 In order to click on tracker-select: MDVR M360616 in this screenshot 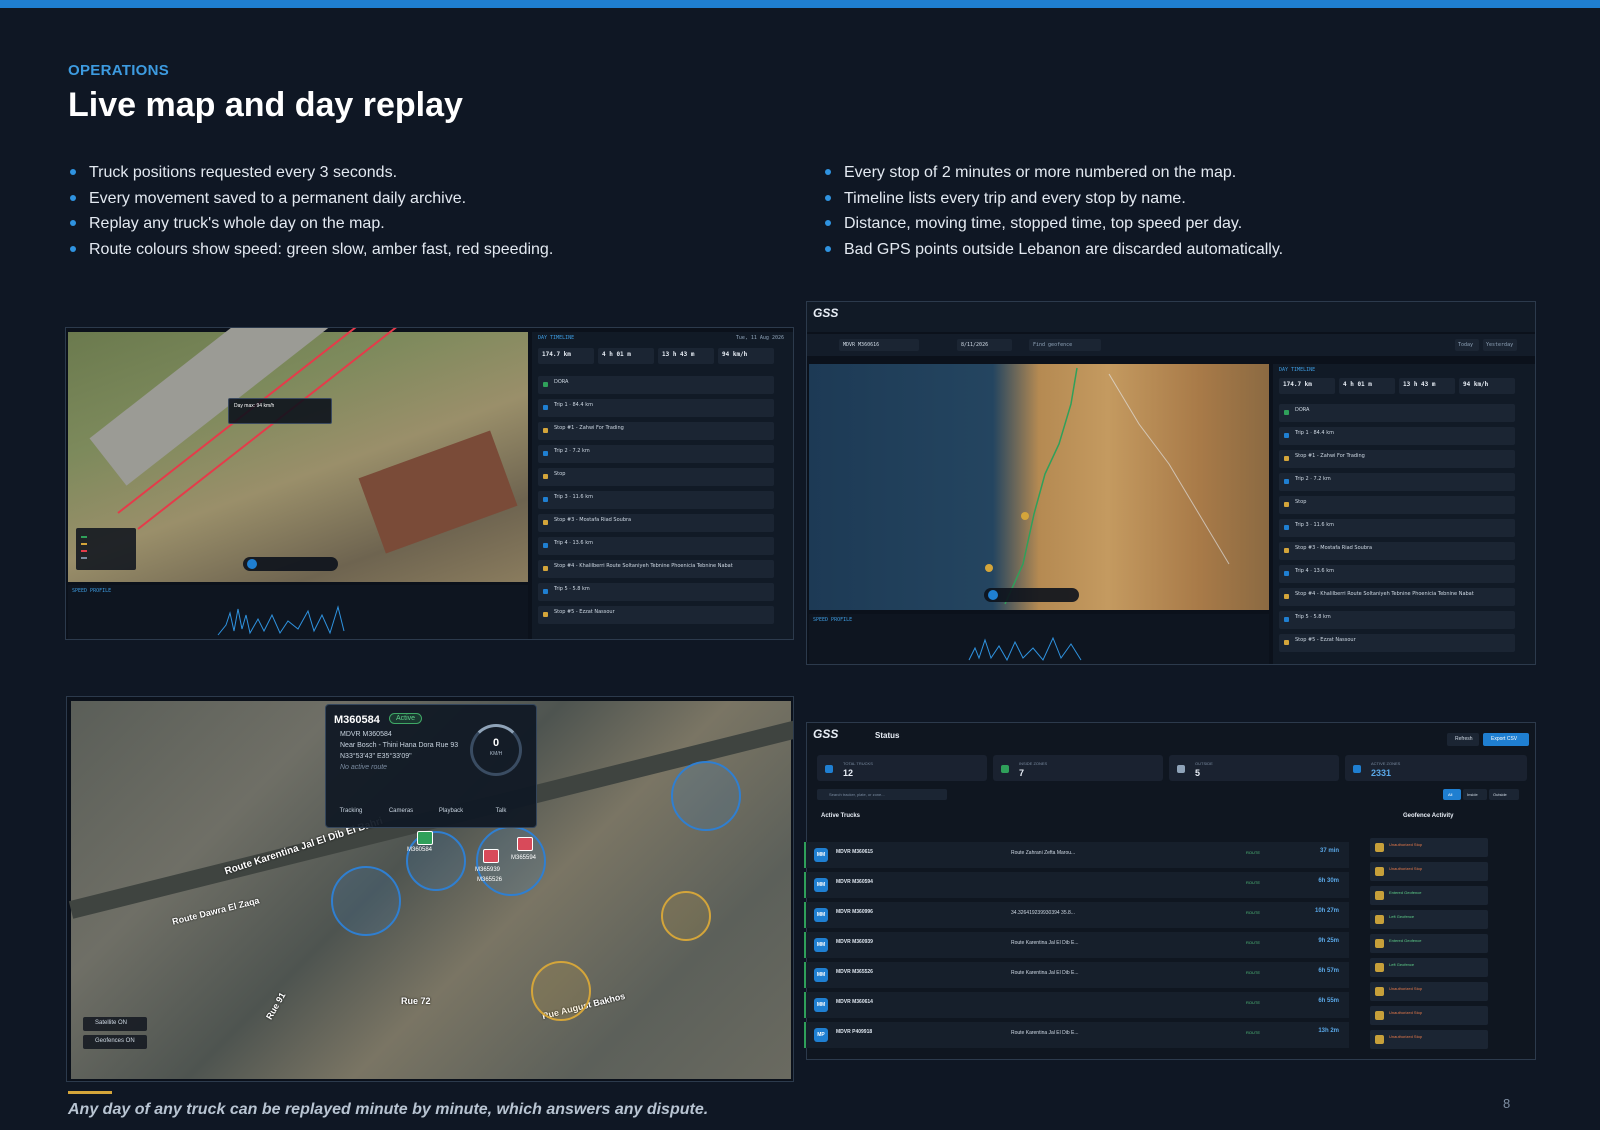, I will do `click(879, 345)`.